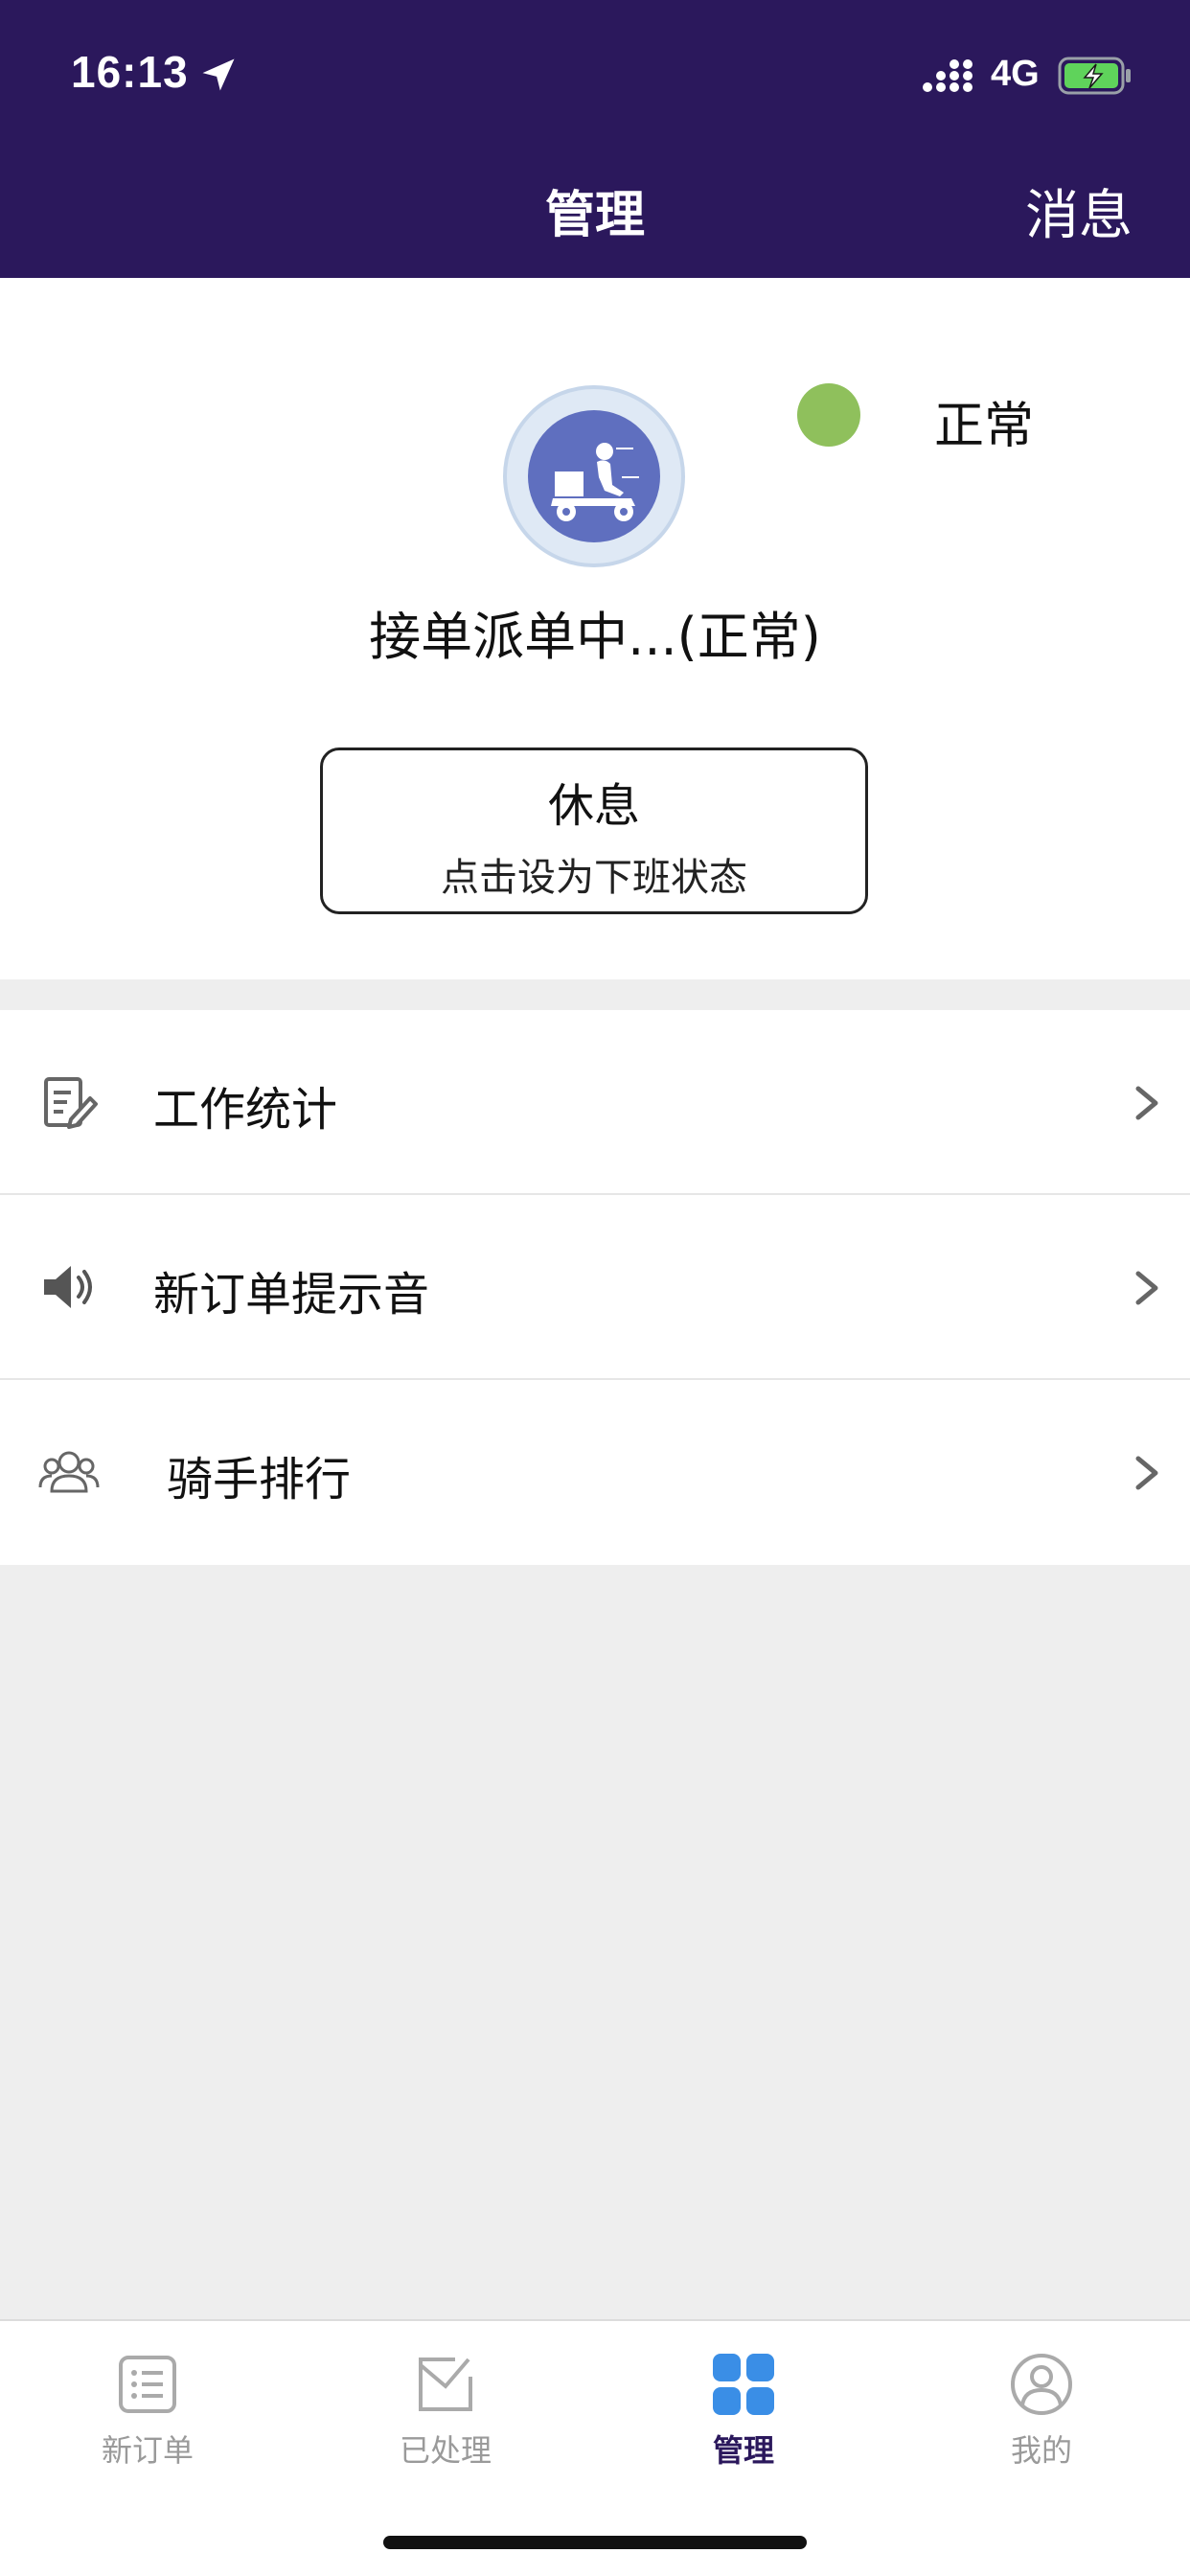 This screenshot has height=2576, width=1190. Describe the element at coordinates (259, 1479) in the screenshot. I see `menu-item-label: 骑手排行` at that location.